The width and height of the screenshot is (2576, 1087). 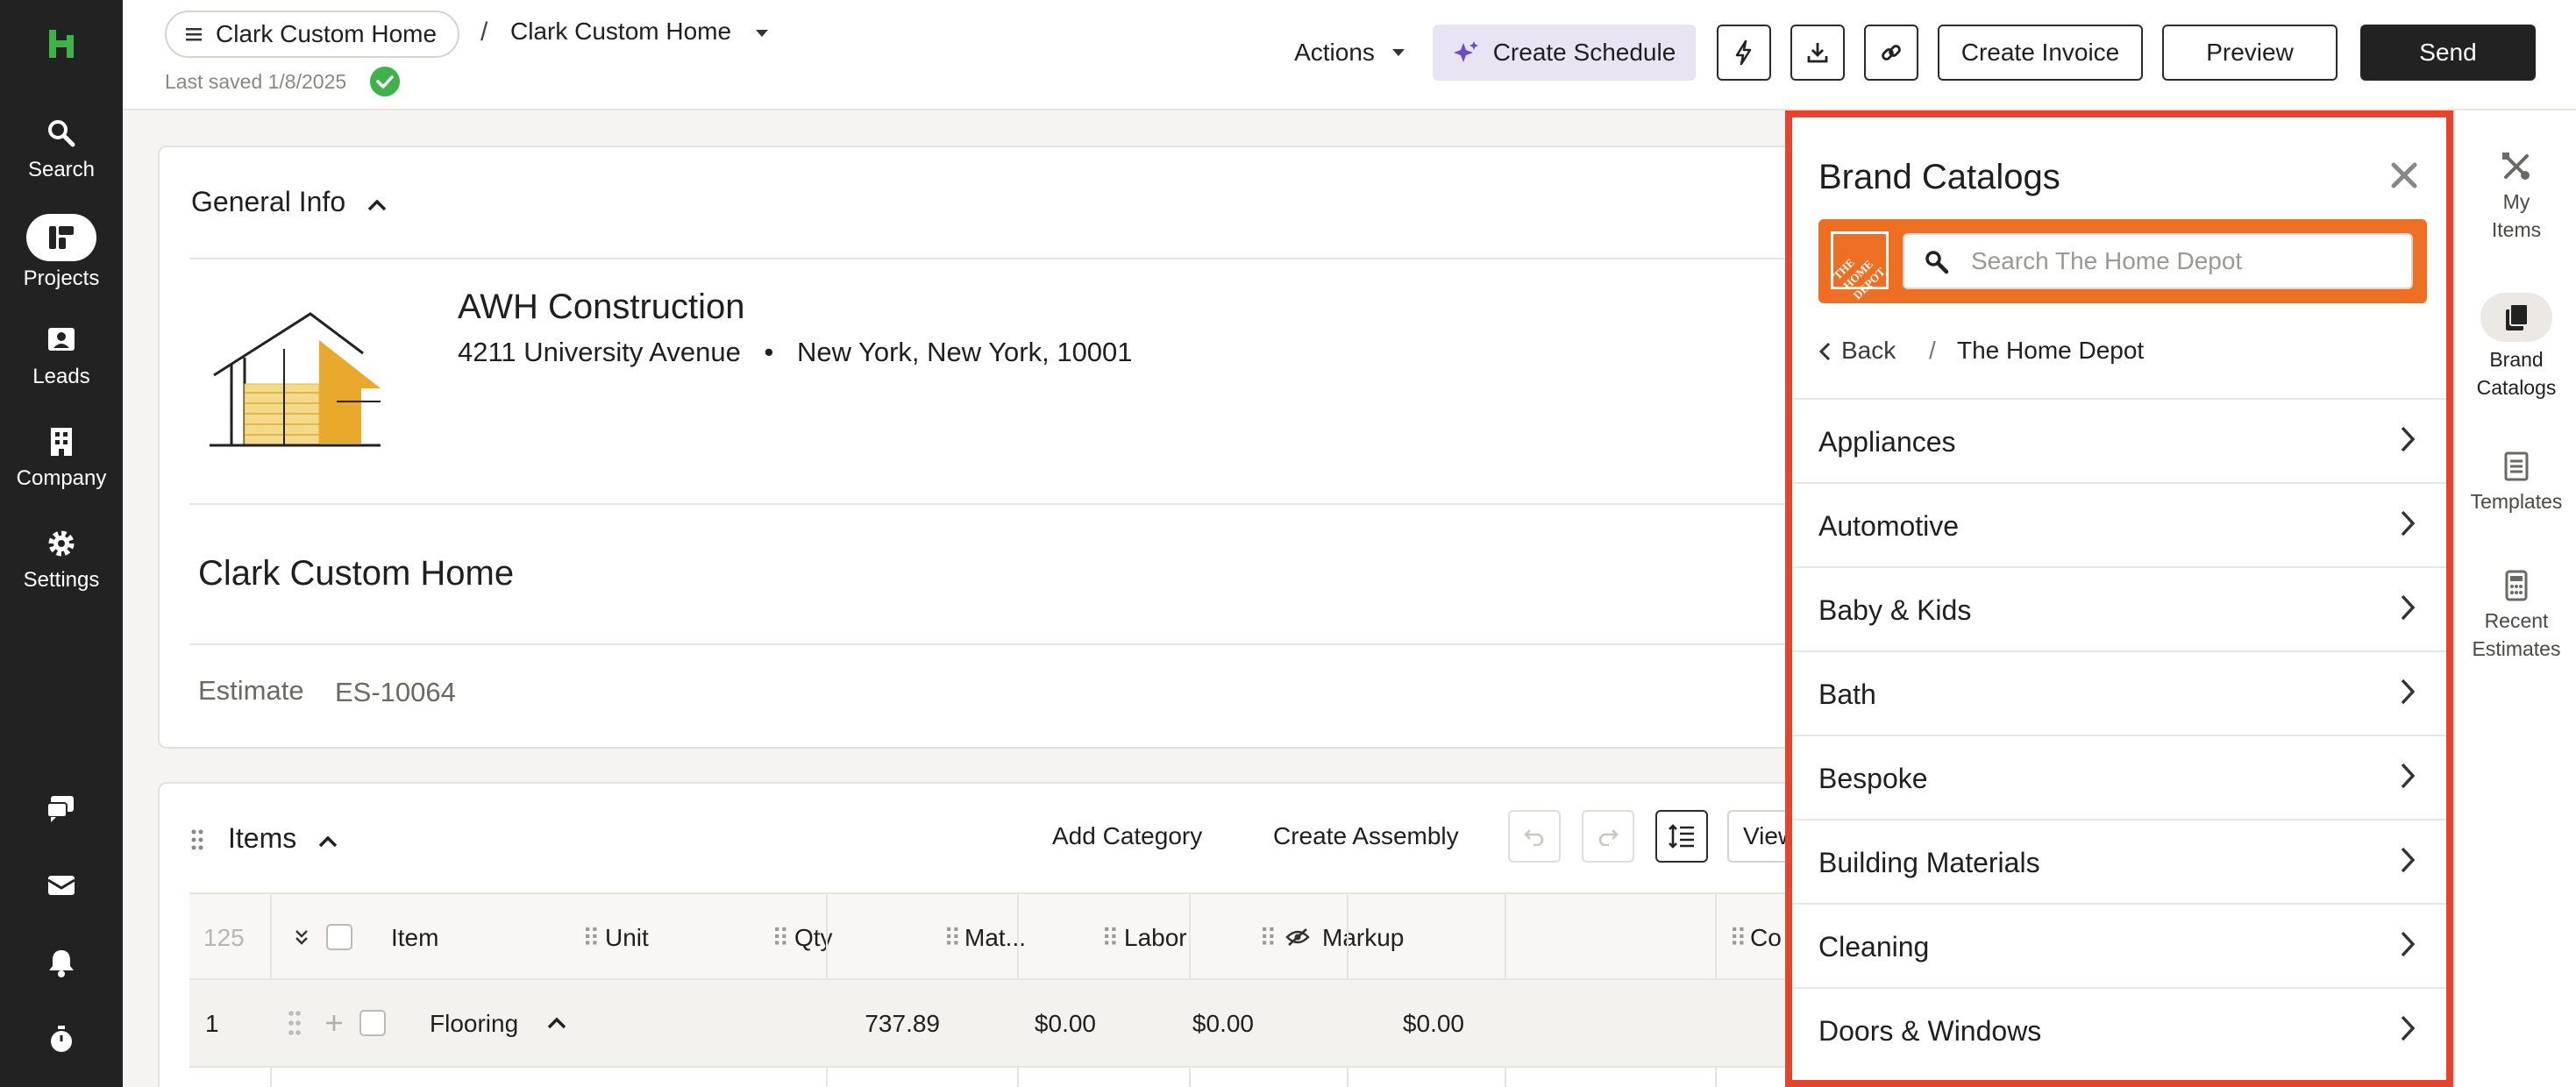 I want to click on redo-icon, so click(x=1608, y=837).